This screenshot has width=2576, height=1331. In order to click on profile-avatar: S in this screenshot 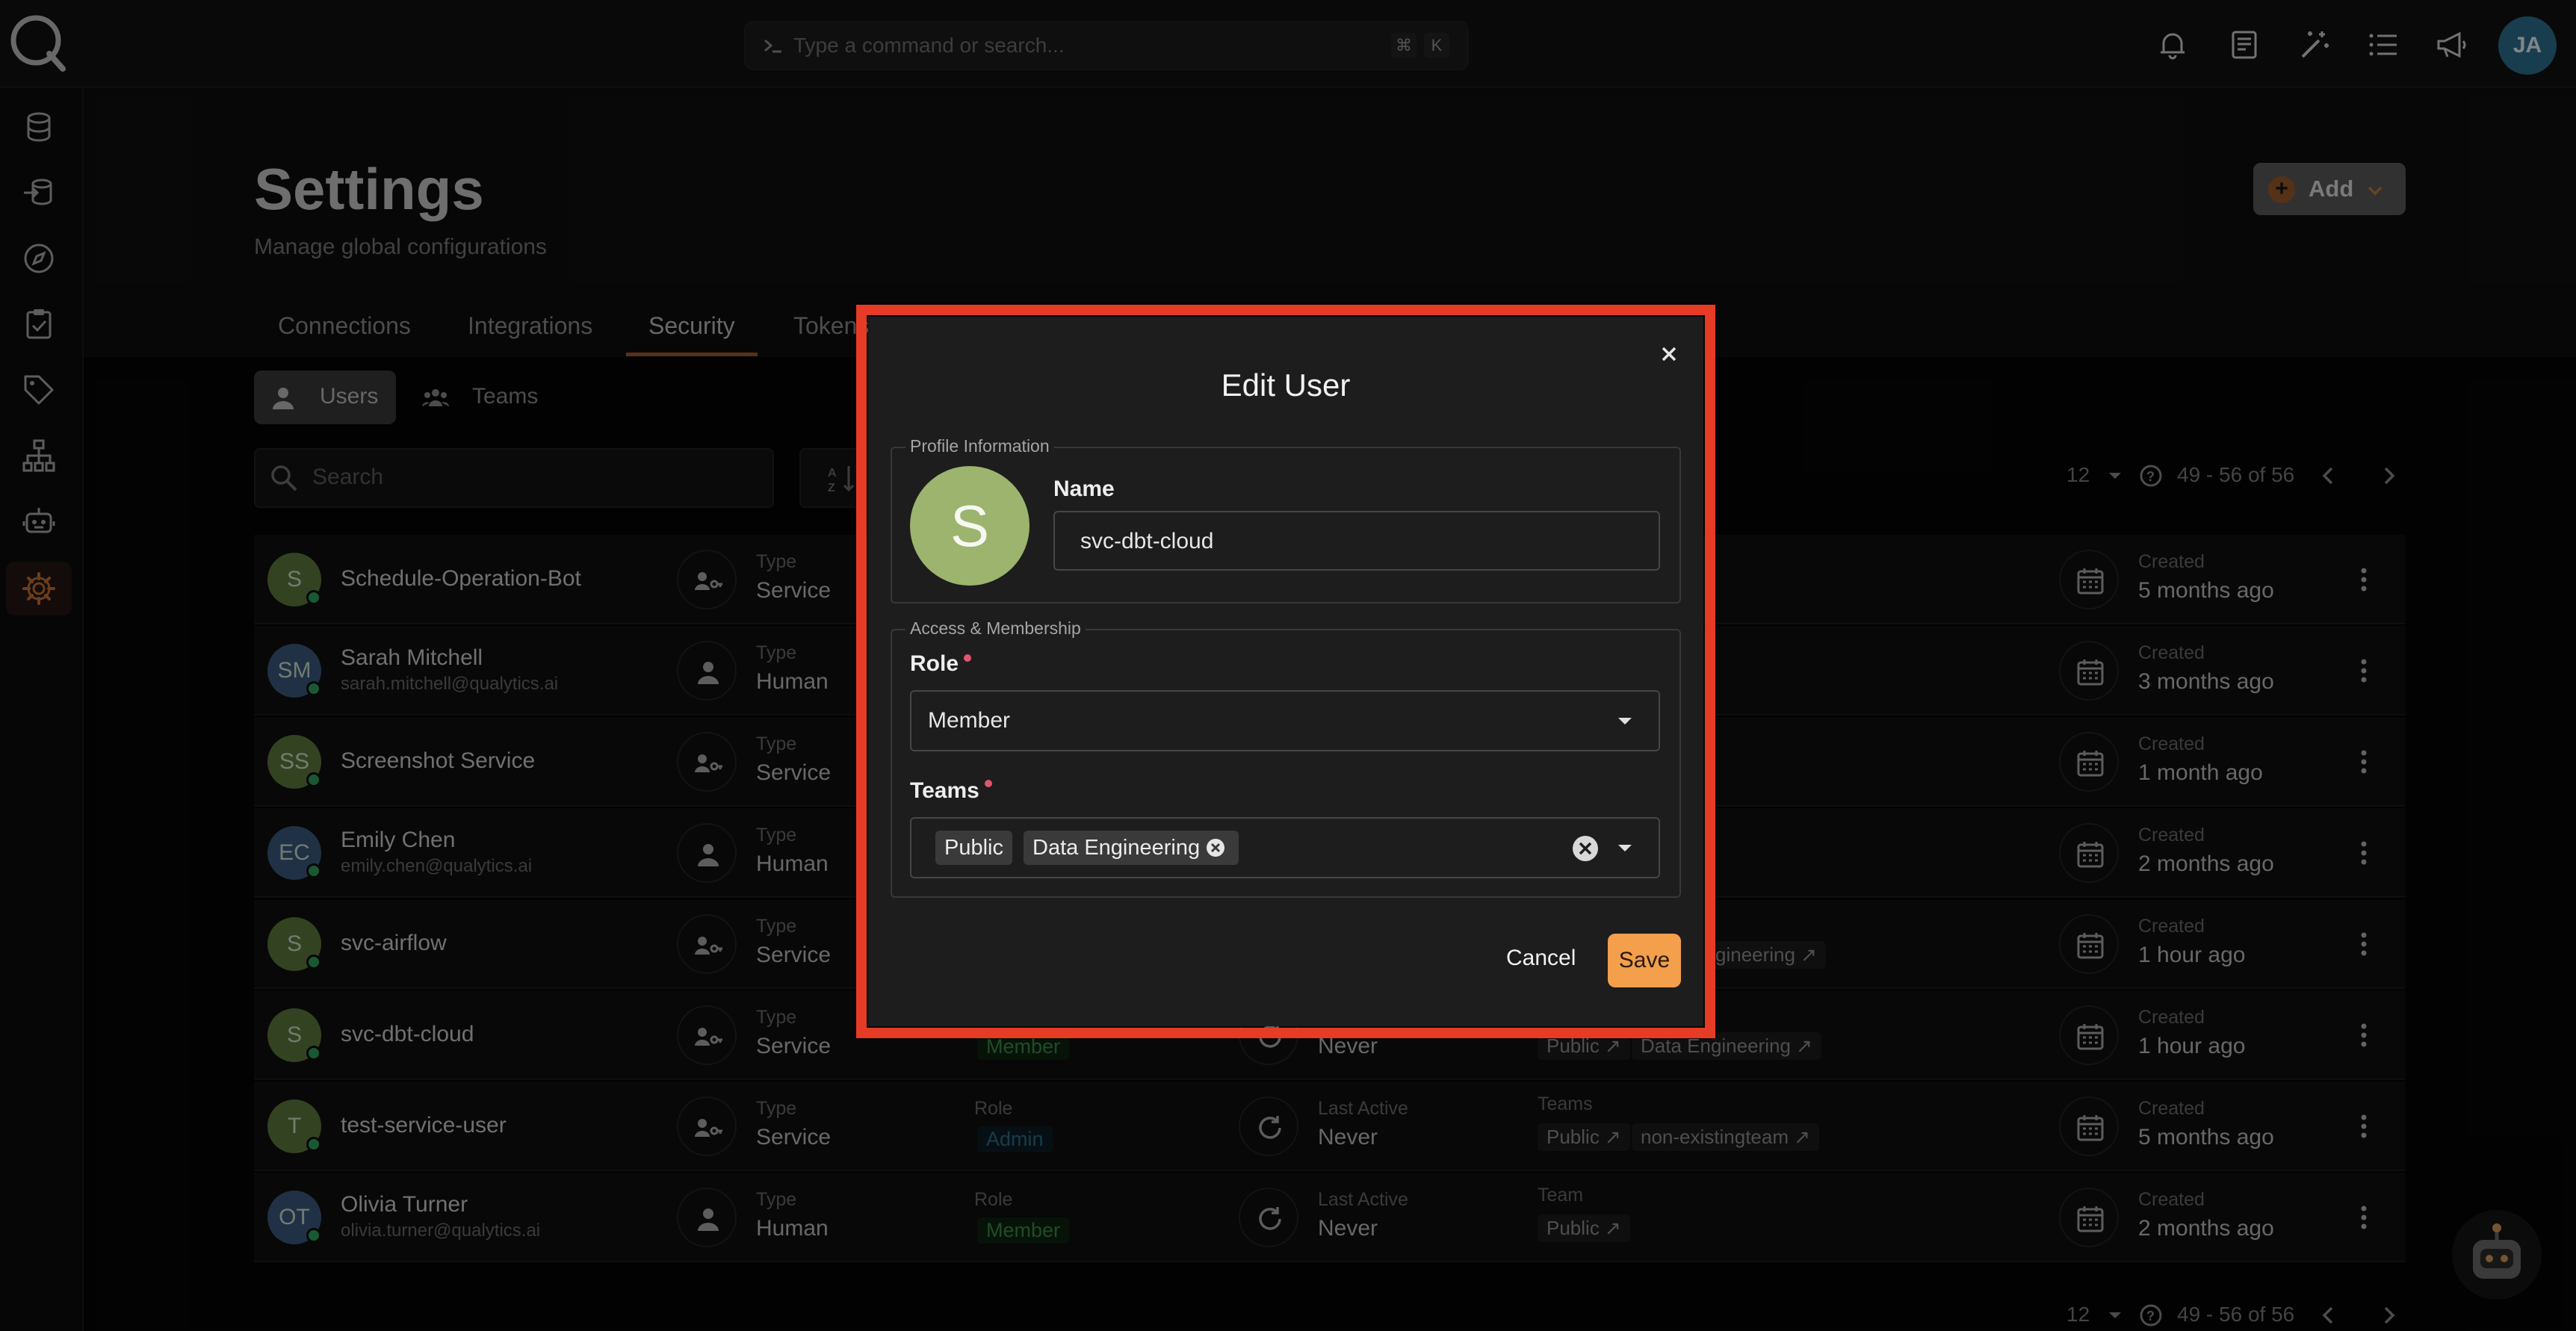, I will do `click(970, 526)`.